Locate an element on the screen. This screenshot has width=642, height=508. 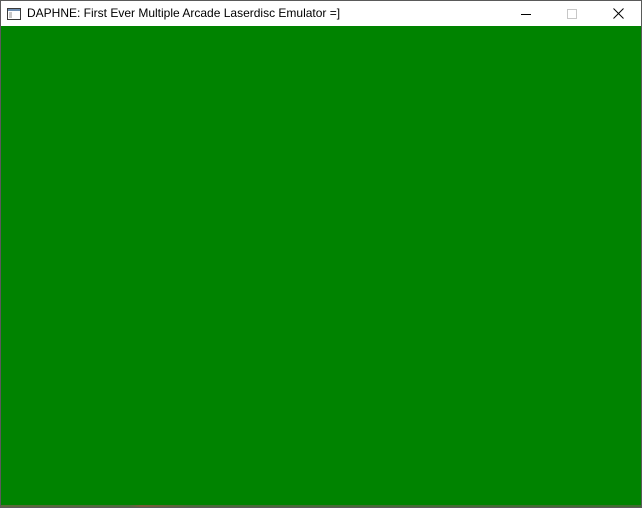
app-window-icon is located at coordinates (14, 14).